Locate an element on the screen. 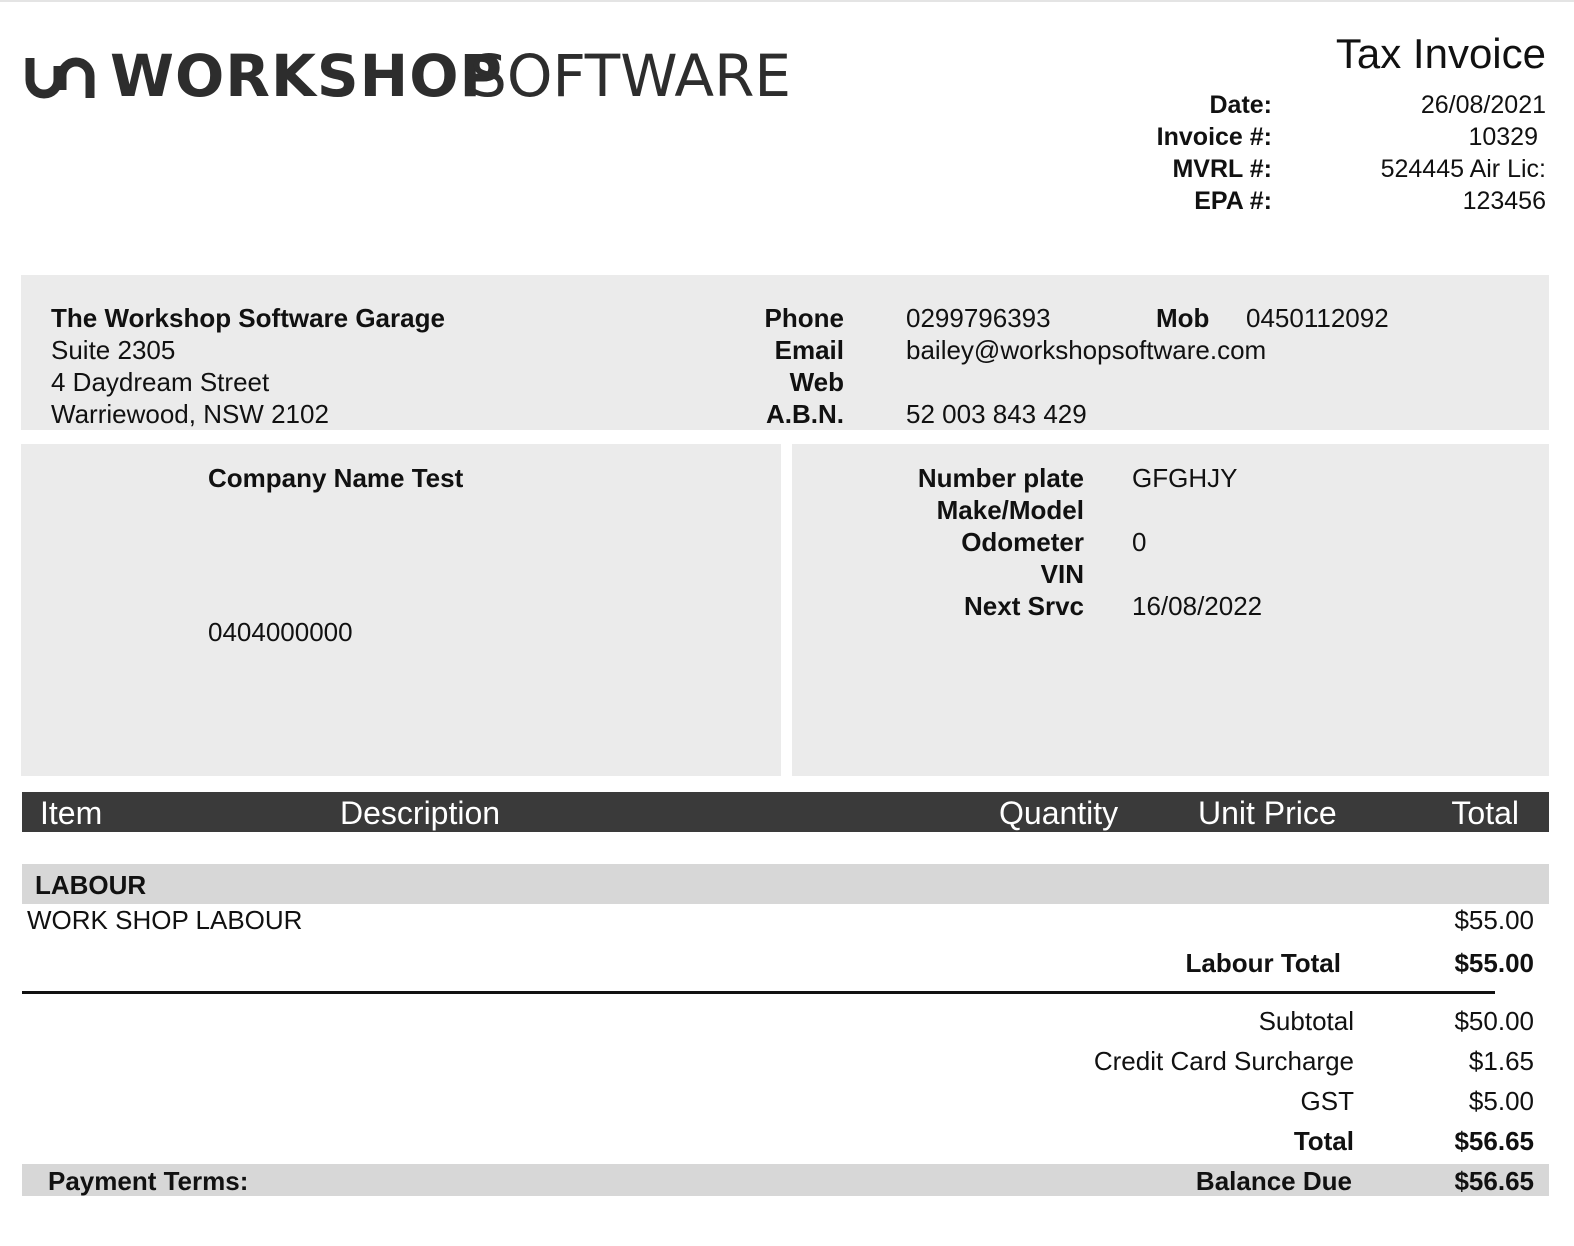  surcharge-label: Credit Card Surcharge is located at coordinates (1223, 1061).